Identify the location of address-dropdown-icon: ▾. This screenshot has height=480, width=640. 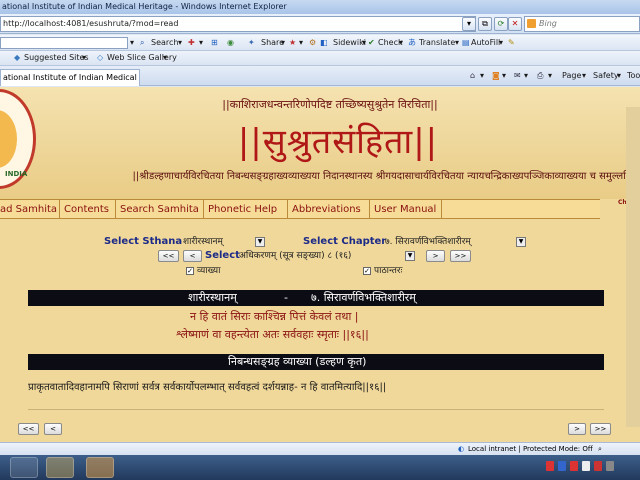
(469, 24).